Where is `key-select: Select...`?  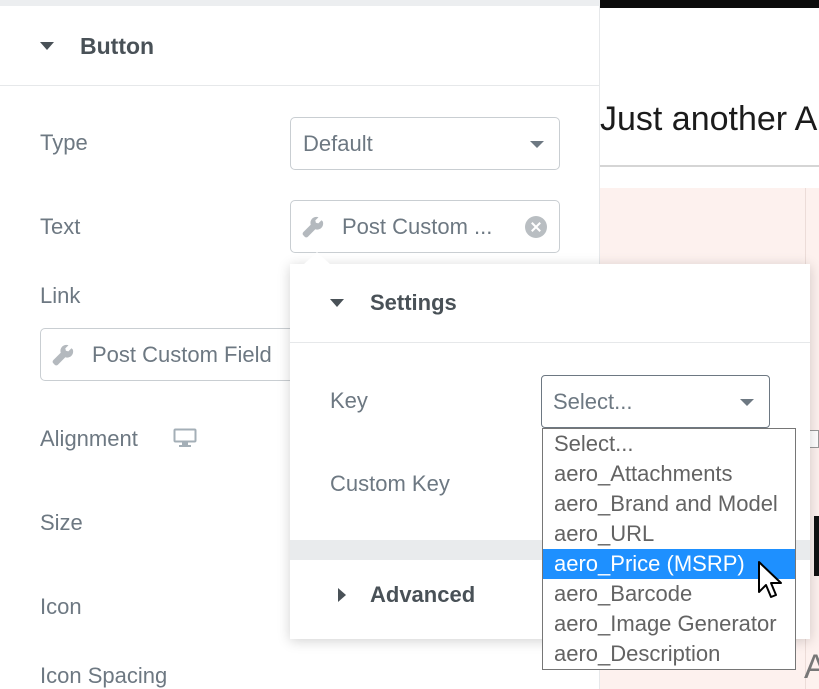 key-select: Select... is located at coordinates (655, 401).